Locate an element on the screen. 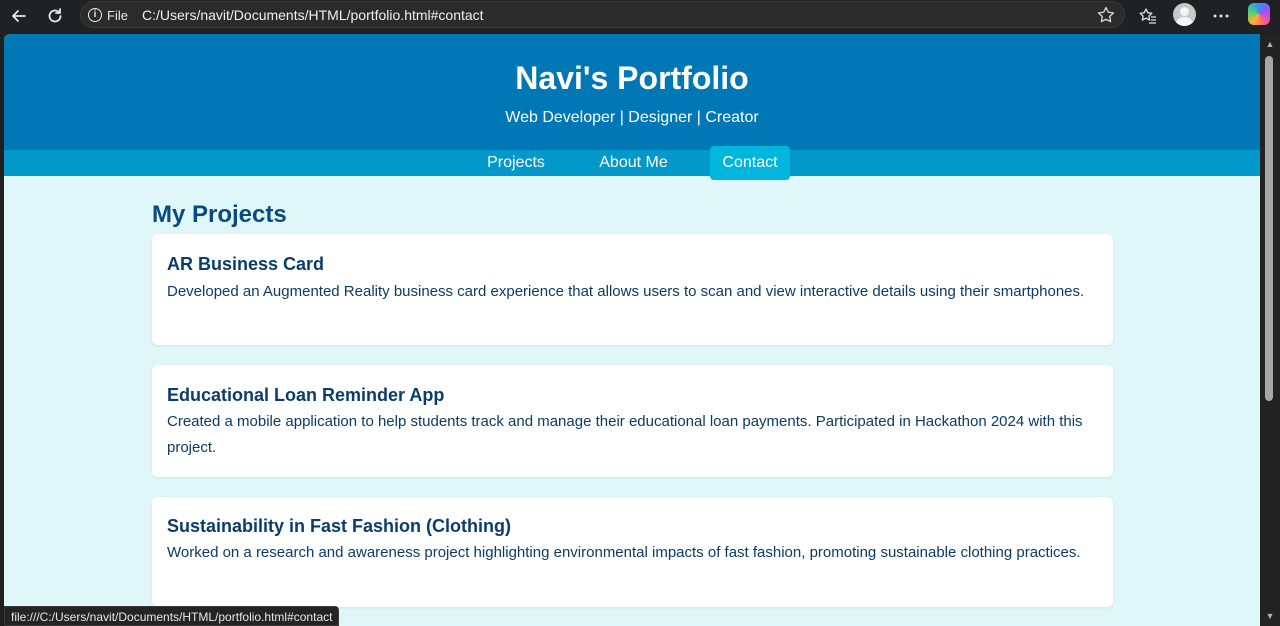 This screenshot has height=626, width=1280. profile-avatar is located at coordinates (1184, 14).